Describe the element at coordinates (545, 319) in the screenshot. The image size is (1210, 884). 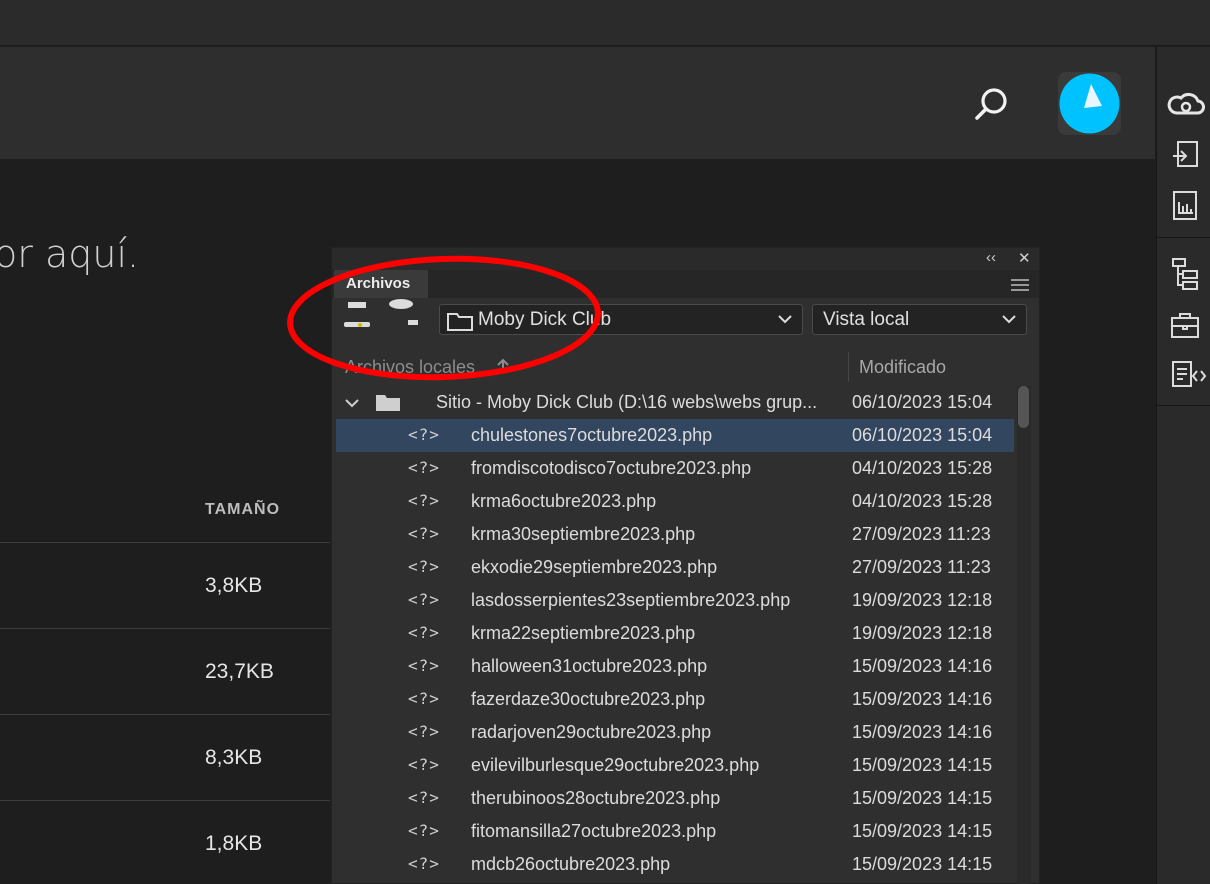
I see `site-select-value: Moby Dick Club` at that location.